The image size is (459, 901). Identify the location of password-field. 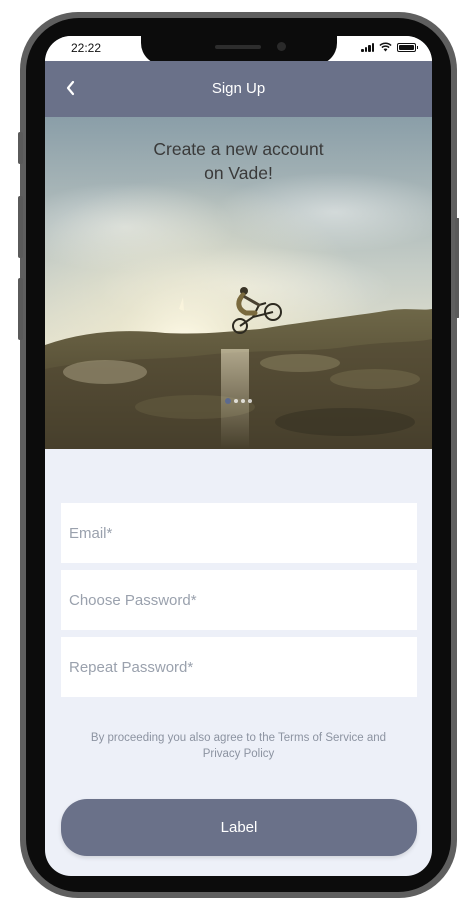
(239, 600).